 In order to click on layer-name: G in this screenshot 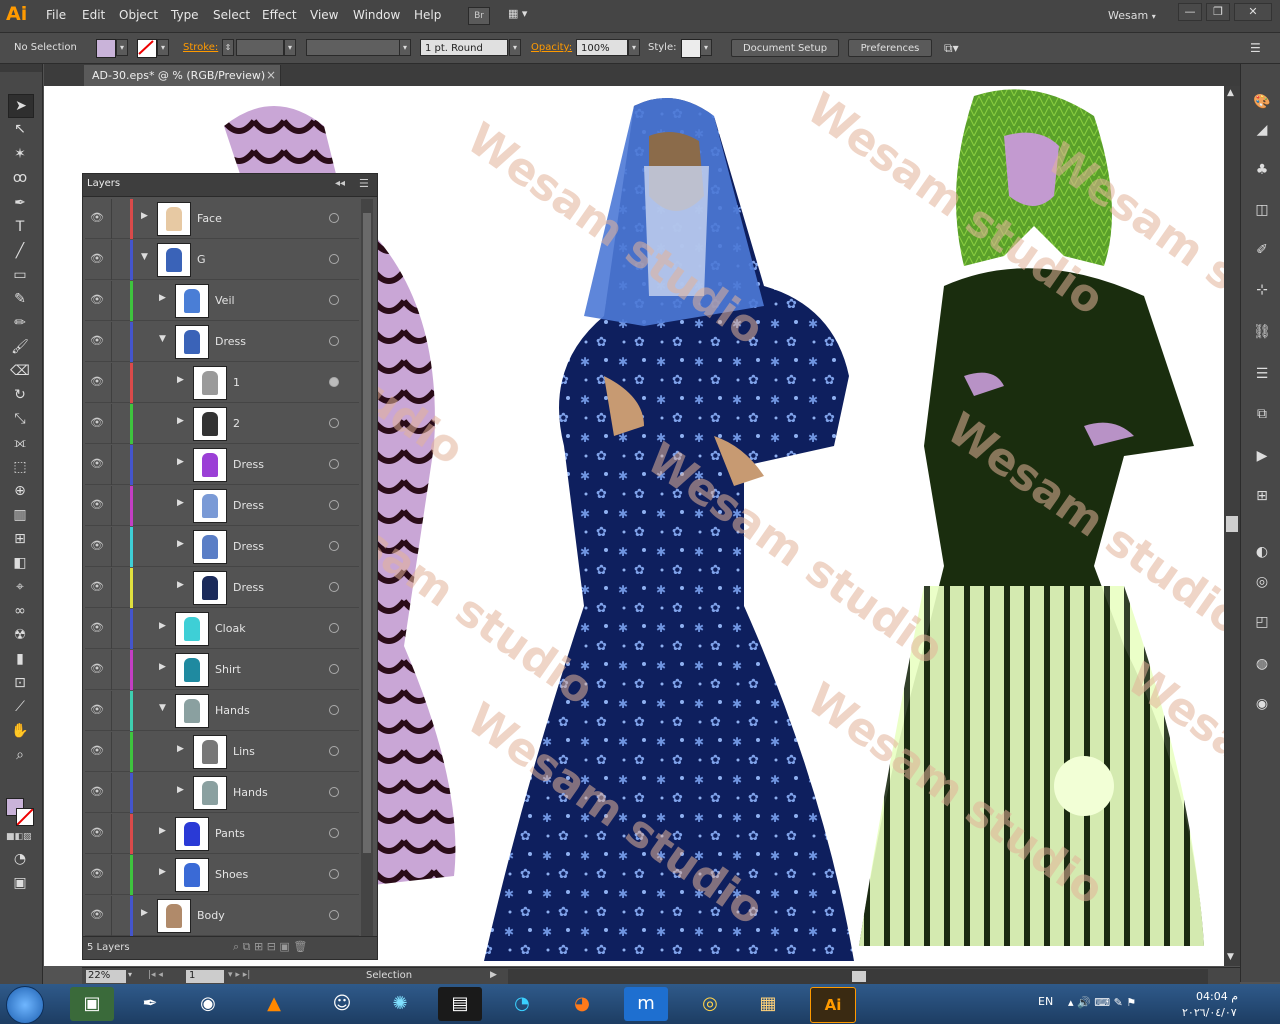, I will do `click(201, 259)`.